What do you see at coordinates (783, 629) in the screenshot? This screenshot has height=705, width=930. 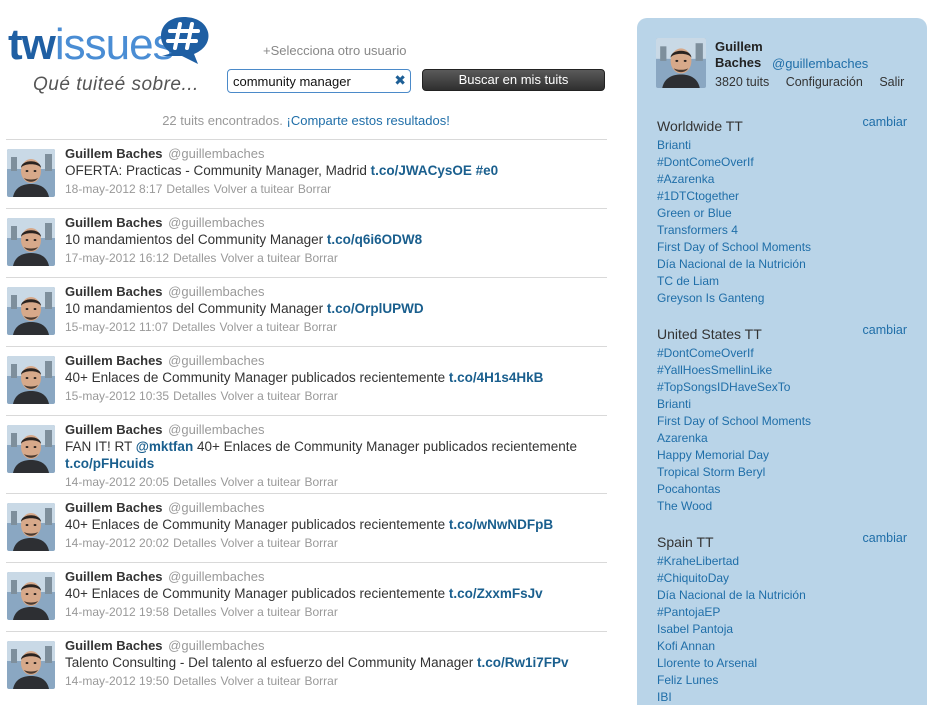 I see `trend-item: Isabel Pantoja` at bounding box center [783, 629].